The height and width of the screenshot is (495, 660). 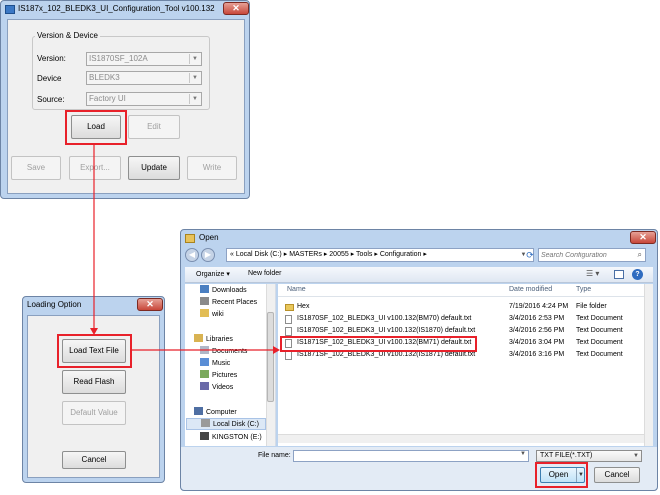 What do you see at coordinates (185, 249) in the screenshot?
I see `connector-arrows` at bounding box center [185, 249].